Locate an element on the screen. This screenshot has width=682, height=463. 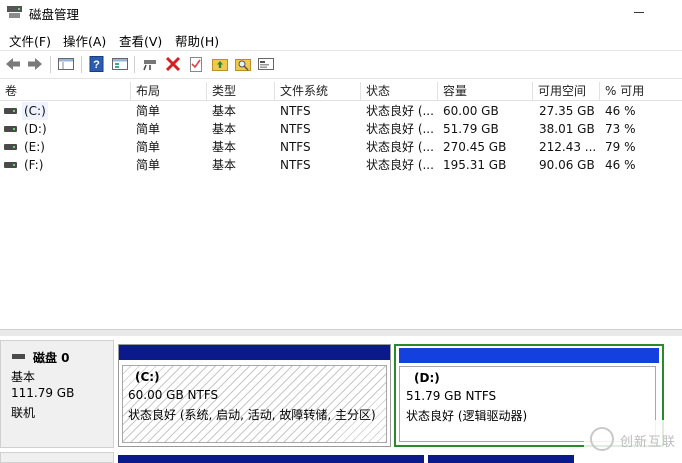
partition-size: 60.00 GB NTFS is located at coordinates (173, 395).